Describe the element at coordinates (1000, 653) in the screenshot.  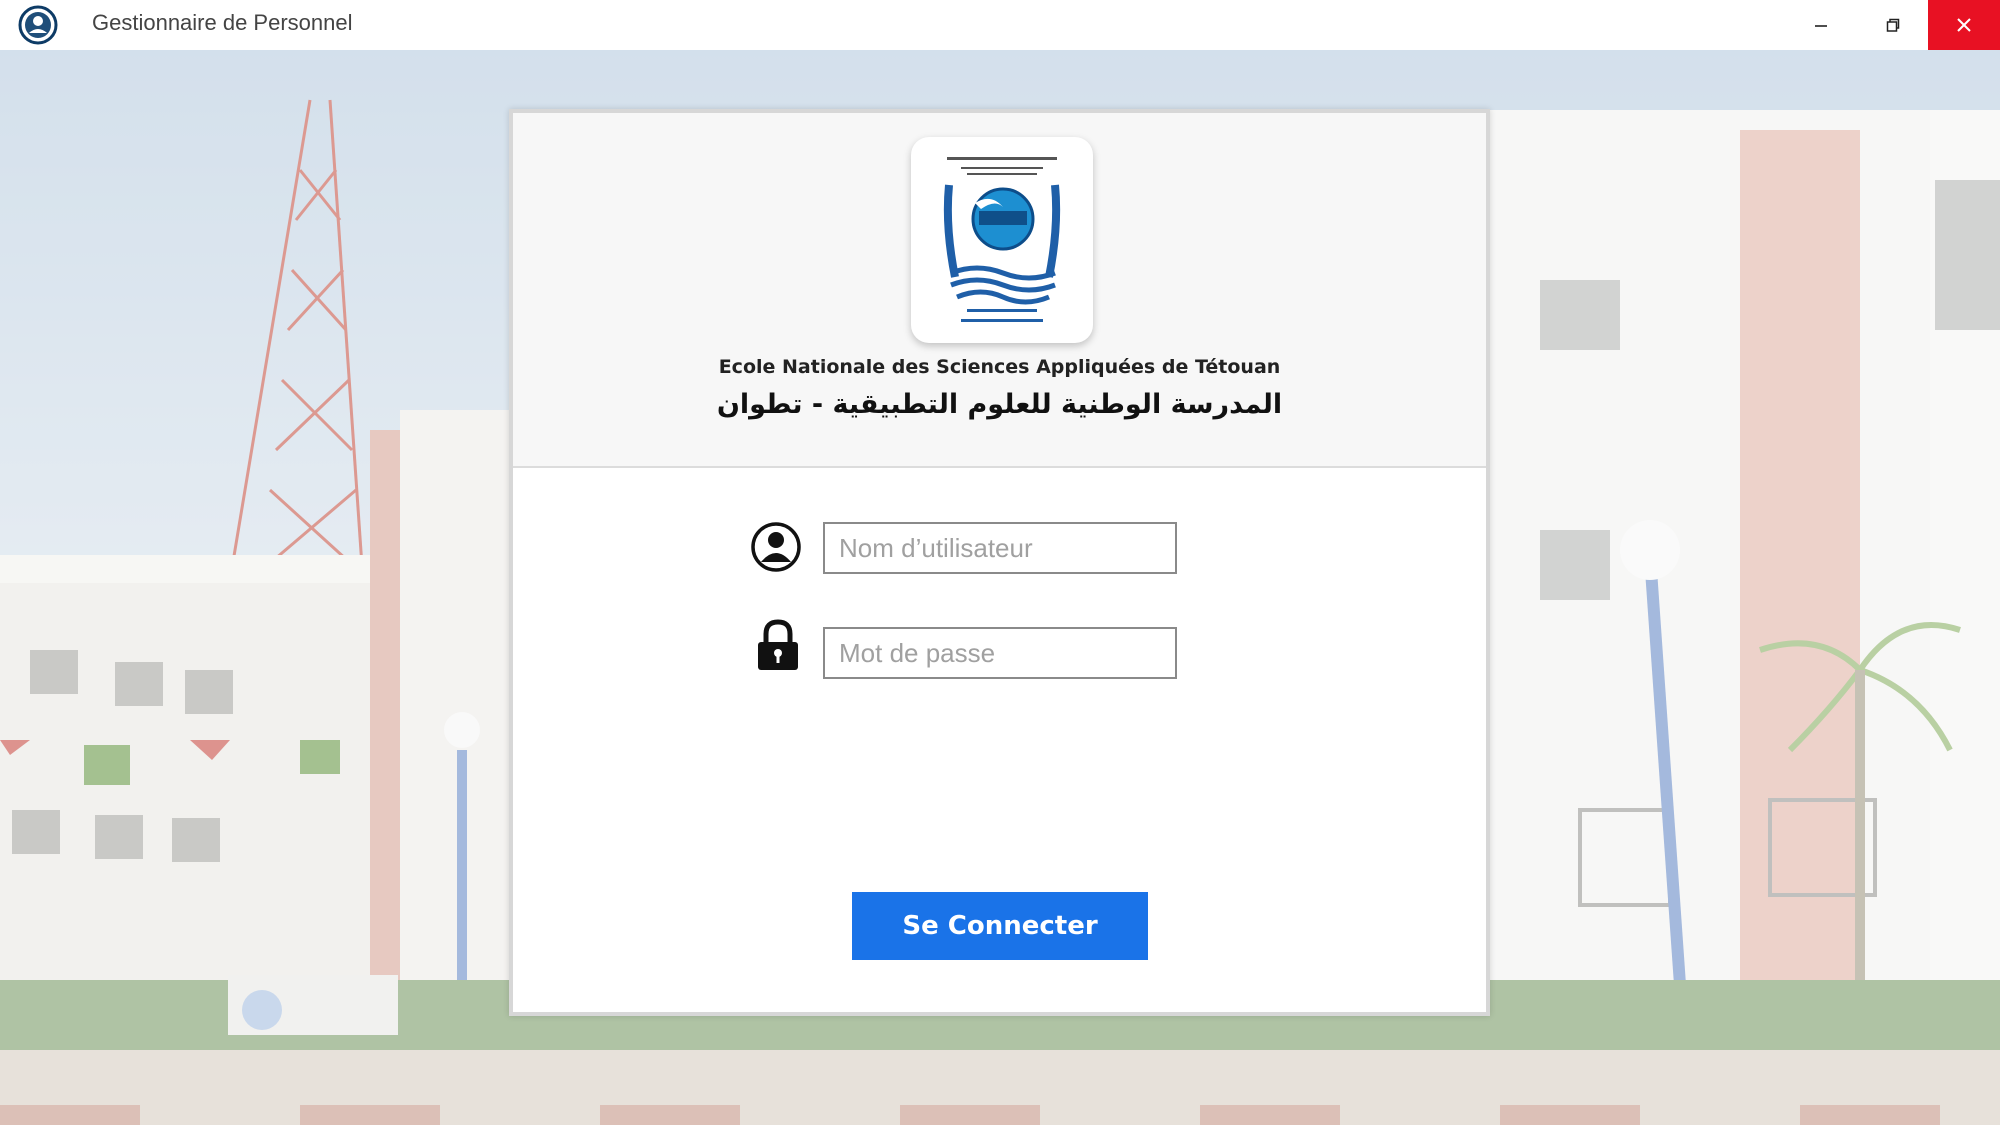
I see `password-input` at that location.